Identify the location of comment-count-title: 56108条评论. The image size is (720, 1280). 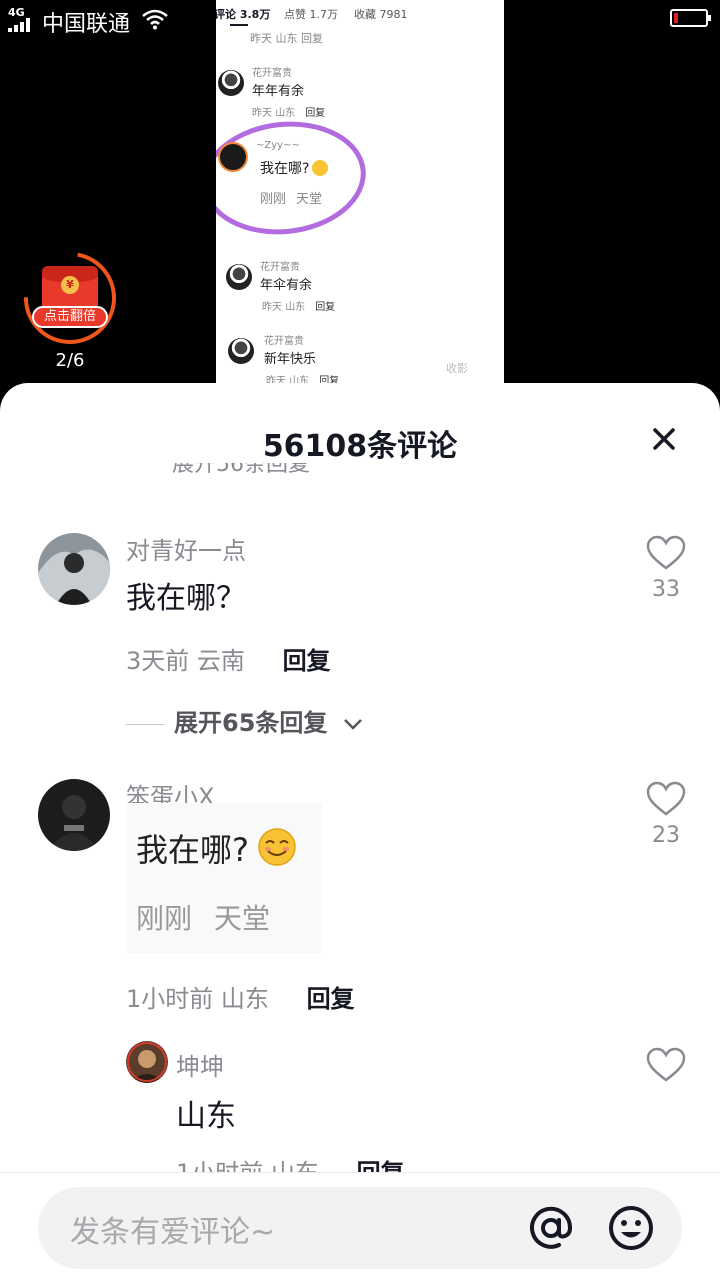
(360, 446).